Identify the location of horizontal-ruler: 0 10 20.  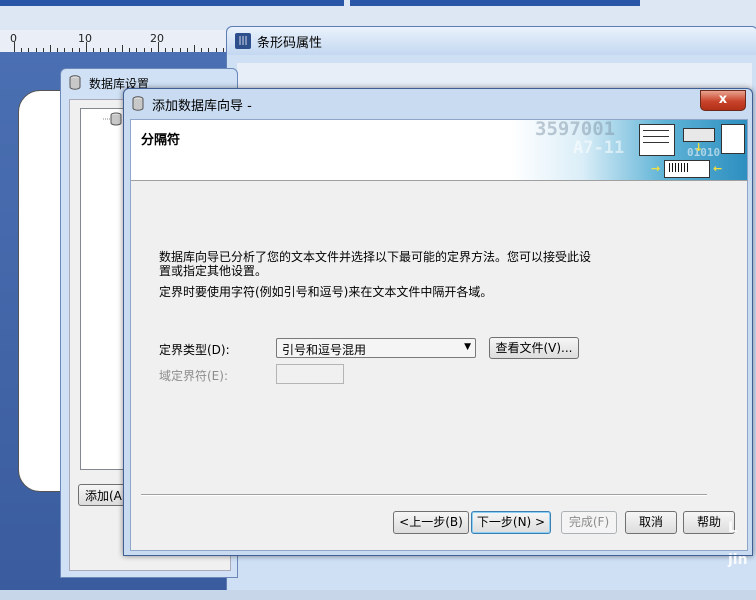
(169, 41).